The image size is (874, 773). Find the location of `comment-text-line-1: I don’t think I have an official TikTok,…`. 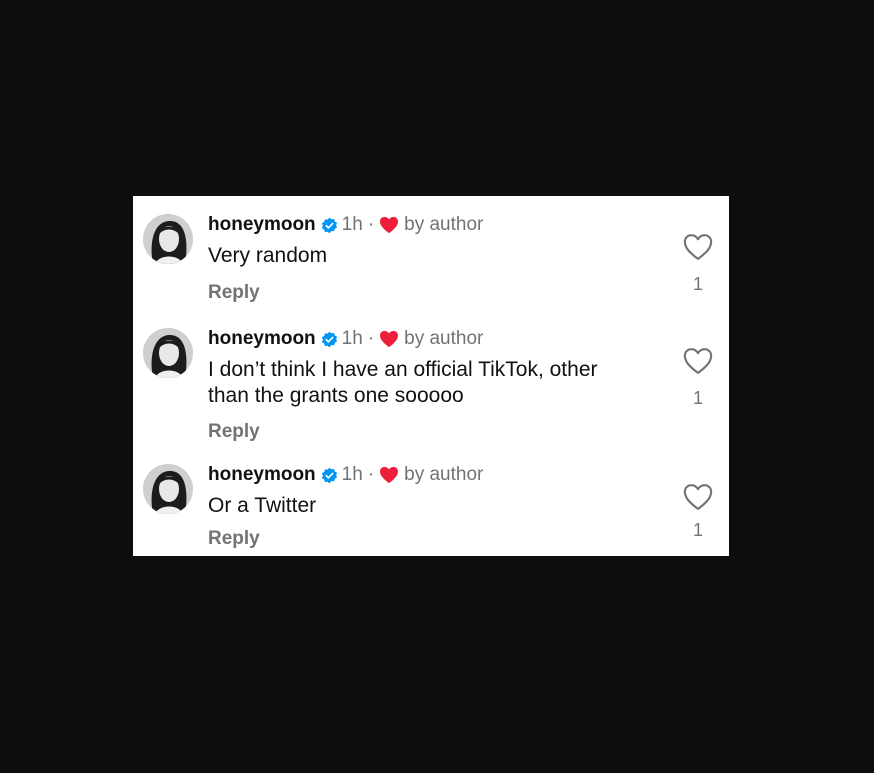

comment-text-line-1: I don’t think I have an official TikTok,… is located at coordinates (403, 369).